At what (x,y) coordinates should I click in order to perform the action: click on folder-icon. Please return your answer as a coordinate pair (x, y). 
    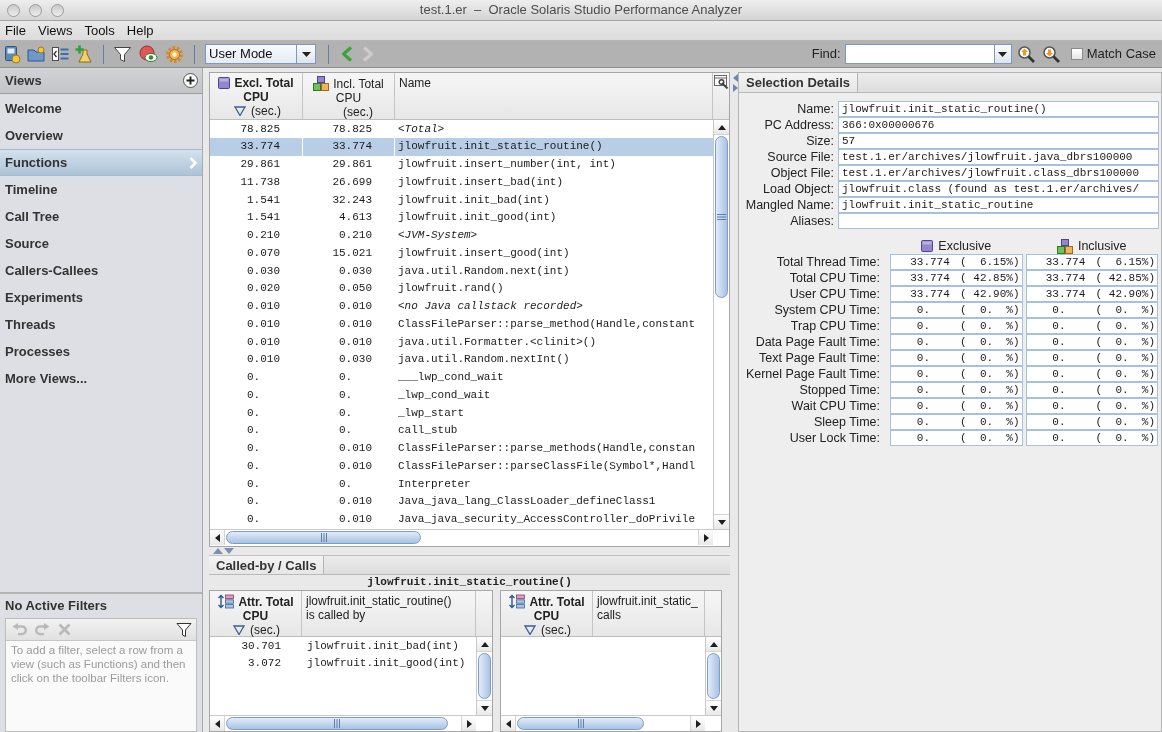
    Looking at the image, I should click on (36, 54).